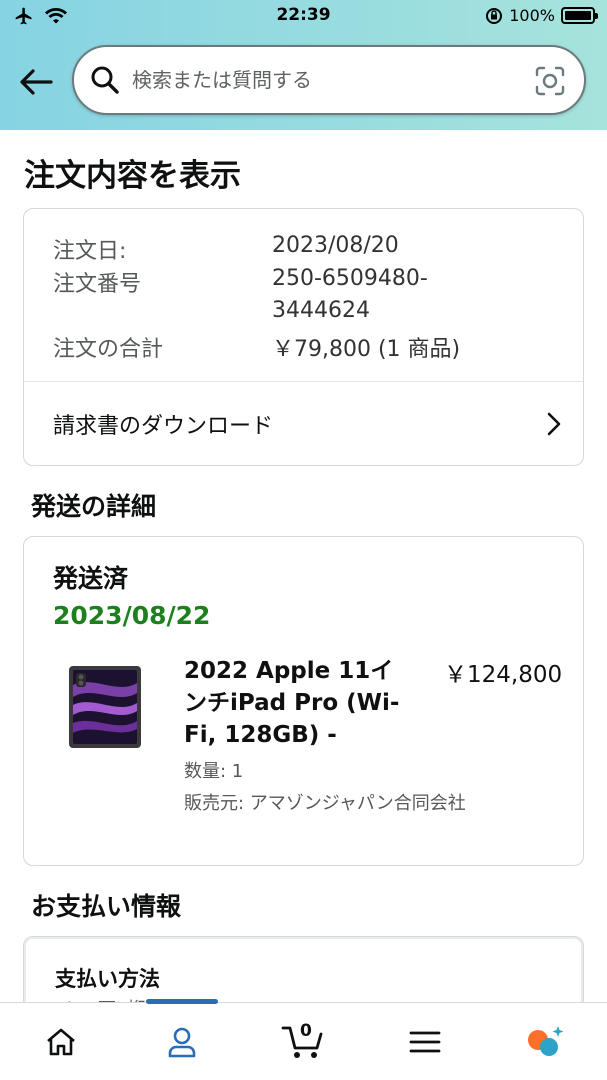  I want to click on product-image, so click(105, 707).